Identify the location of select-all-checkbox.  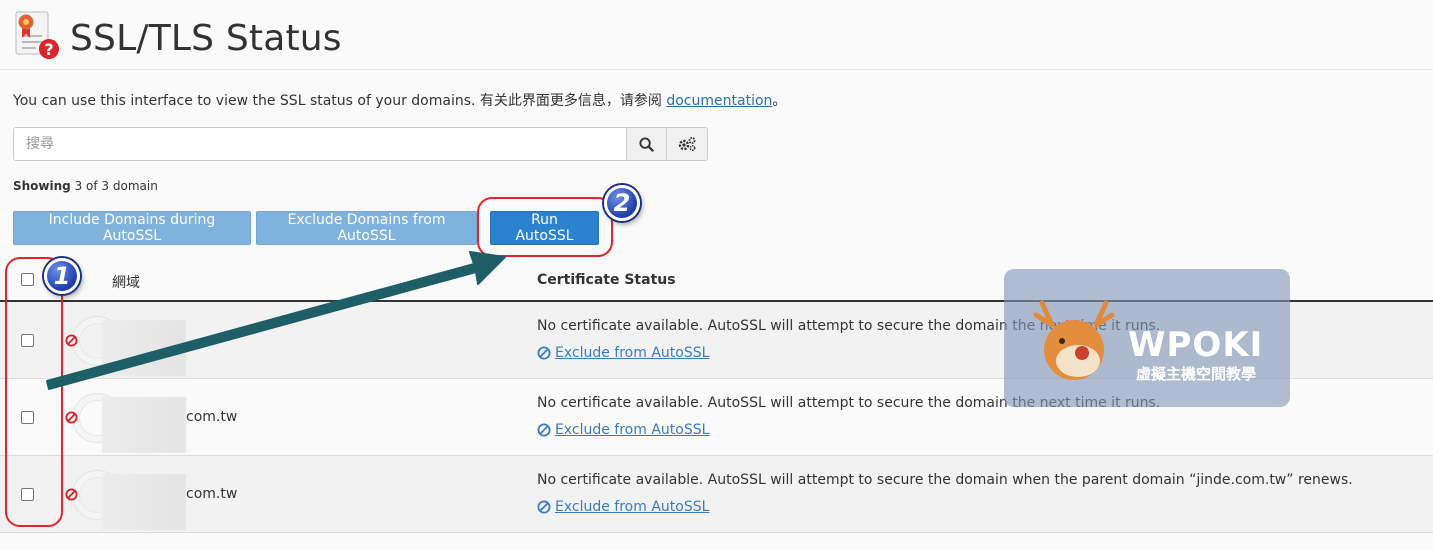
(27, 279).